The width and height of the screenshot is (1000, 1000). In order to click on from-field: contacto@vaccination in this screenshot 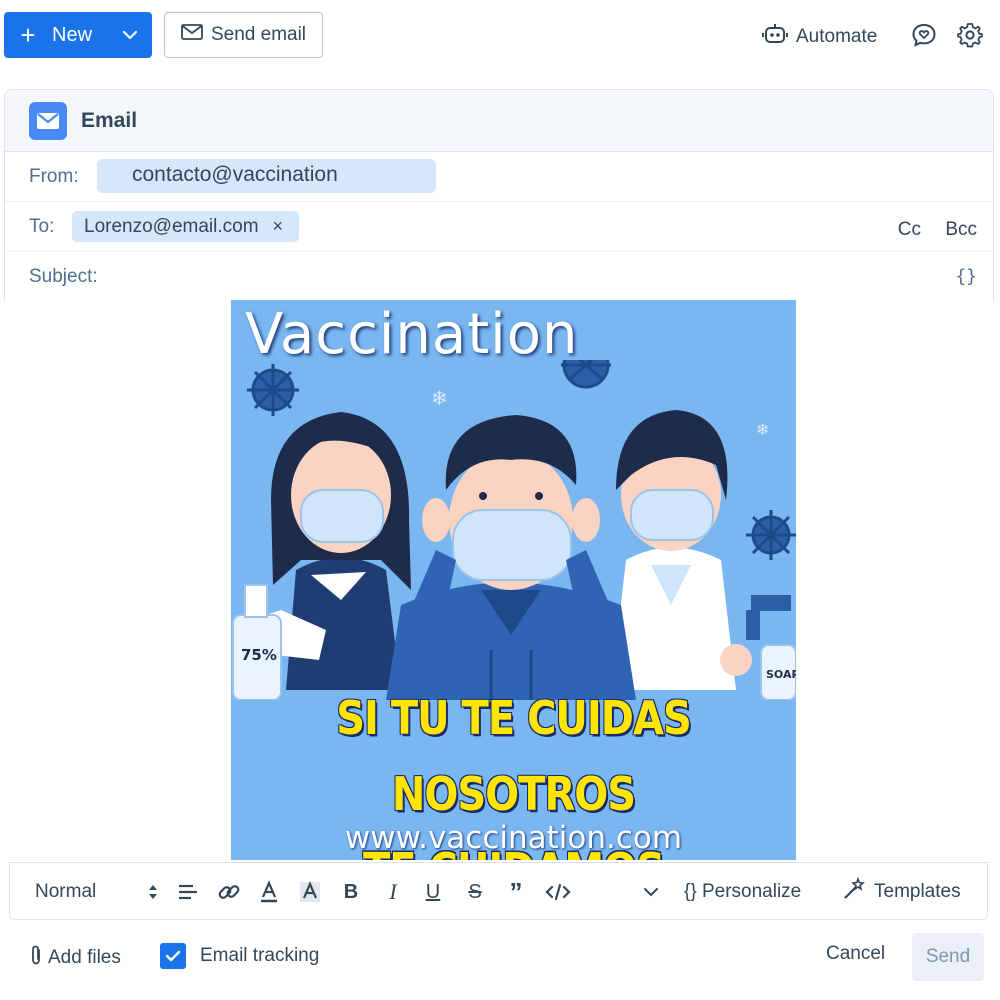, I will do `click(266, 176)`.